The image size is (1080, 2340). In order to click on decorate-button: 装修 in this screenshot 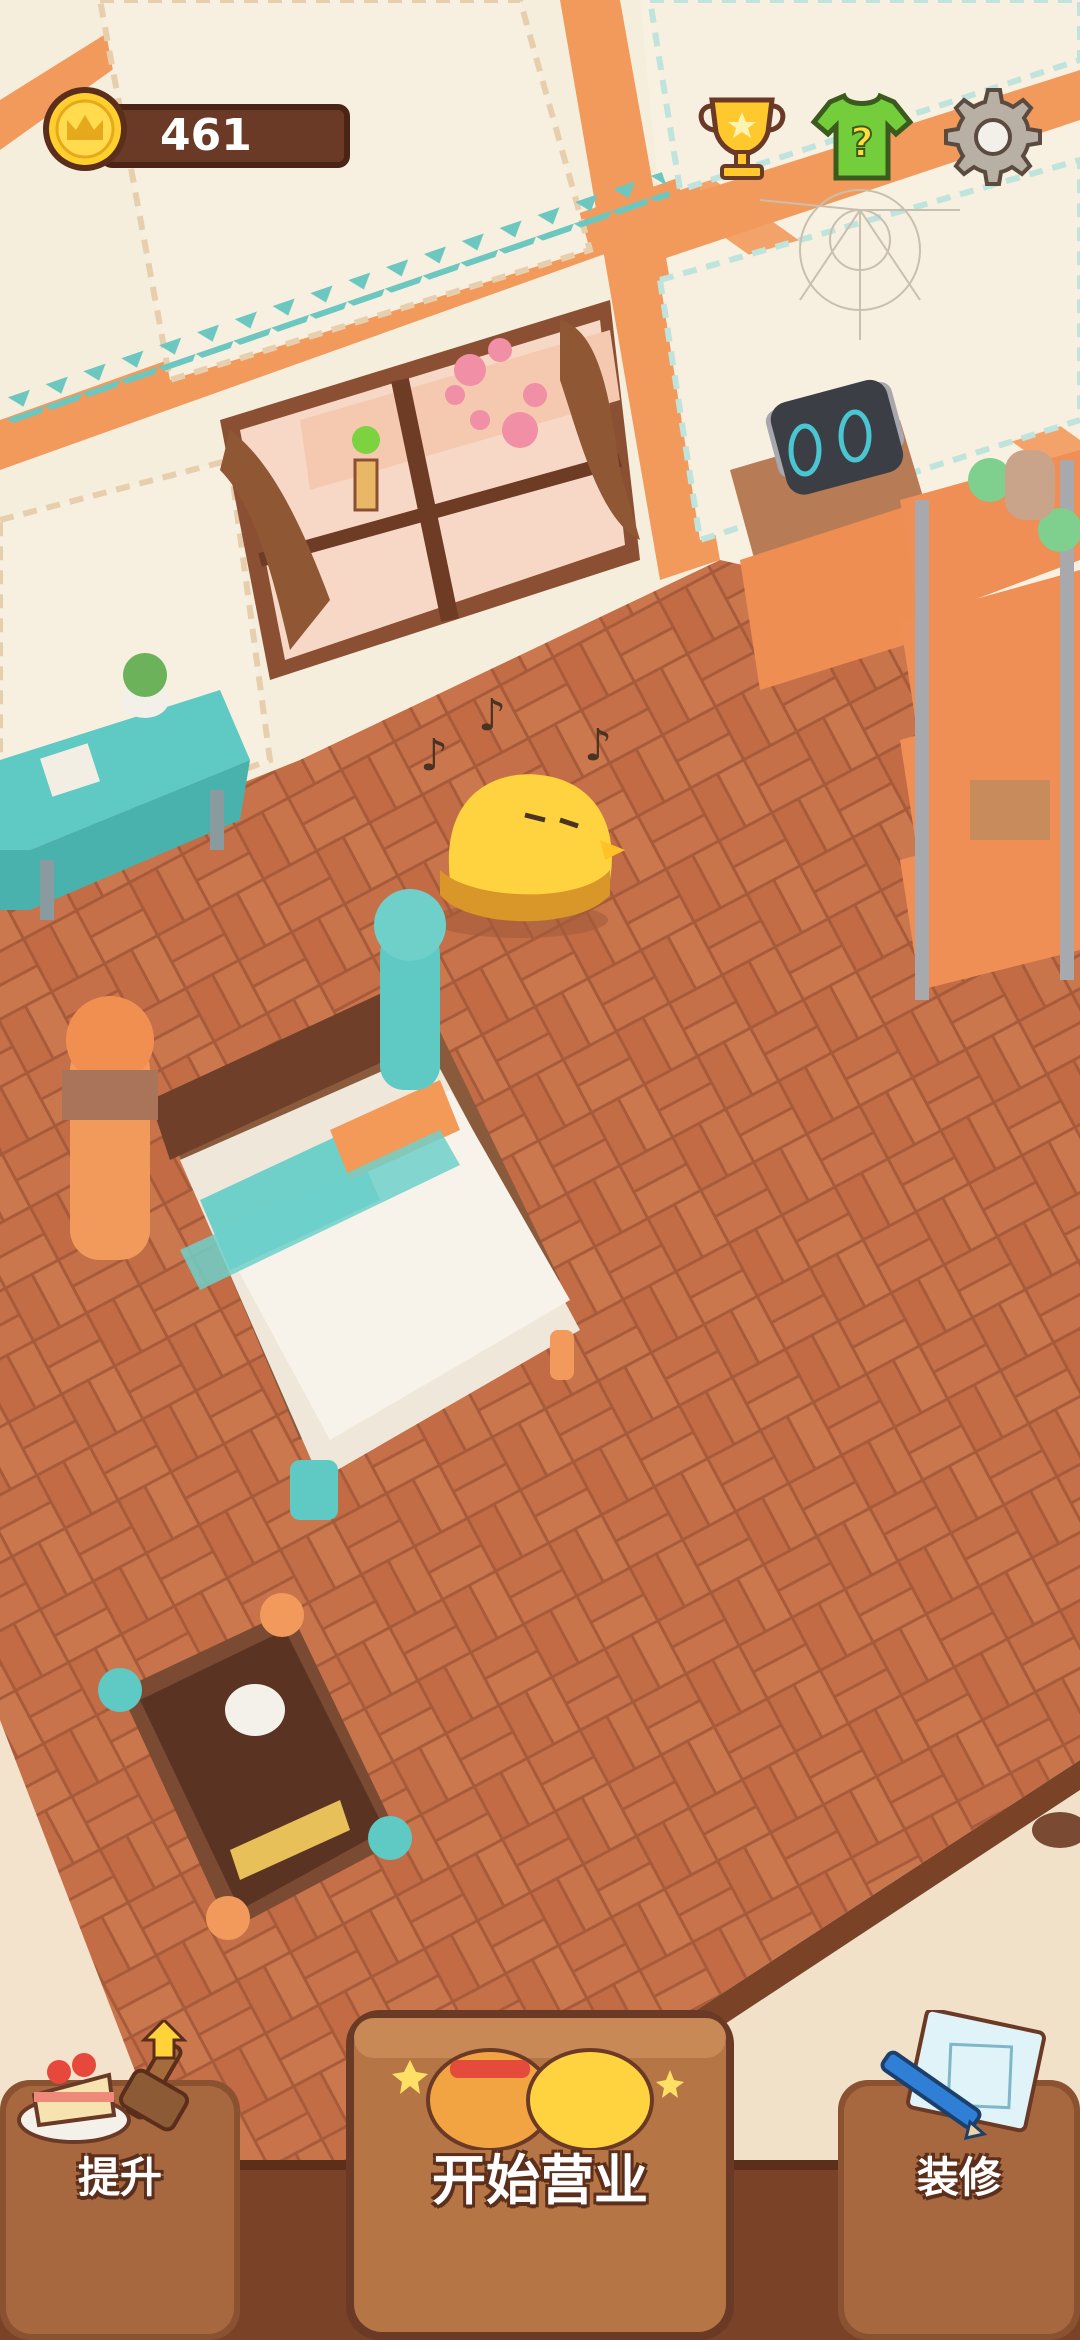, I will do `click(959, 2175)`.